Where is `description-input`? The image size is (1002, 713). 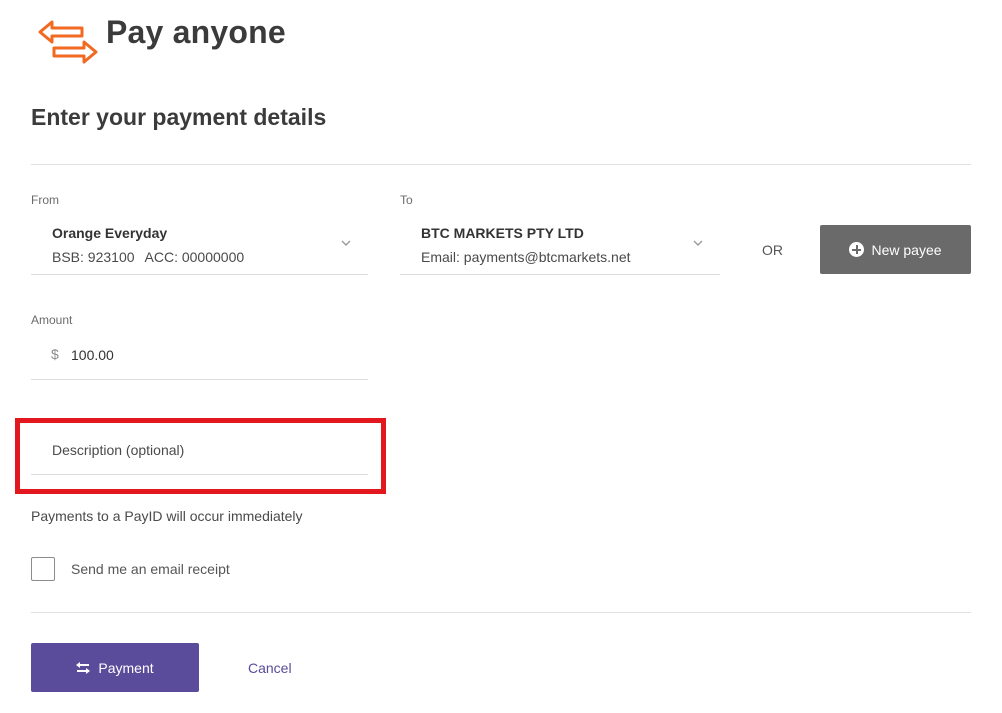 description-input is located at coordinates (202, 450).